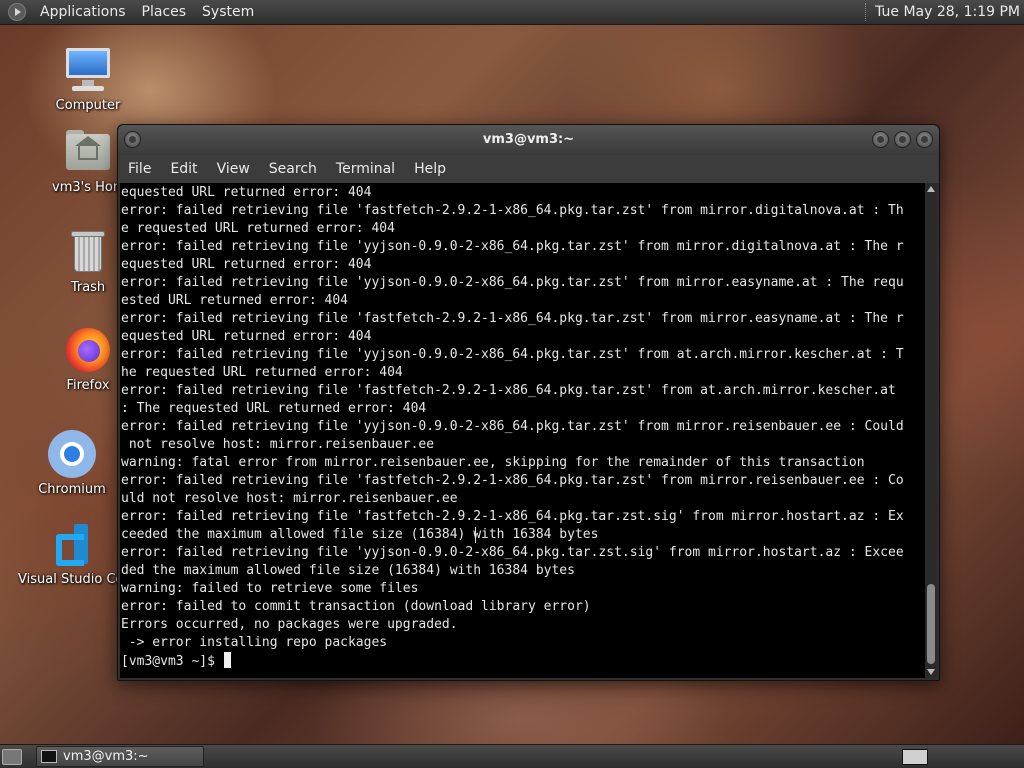 The image size is (1024, 768). What do you see at coordinates (512, 756) in the screenshot?
I see `bottom-panel: vm3@vm3:~` at bounding box center [512, 756].